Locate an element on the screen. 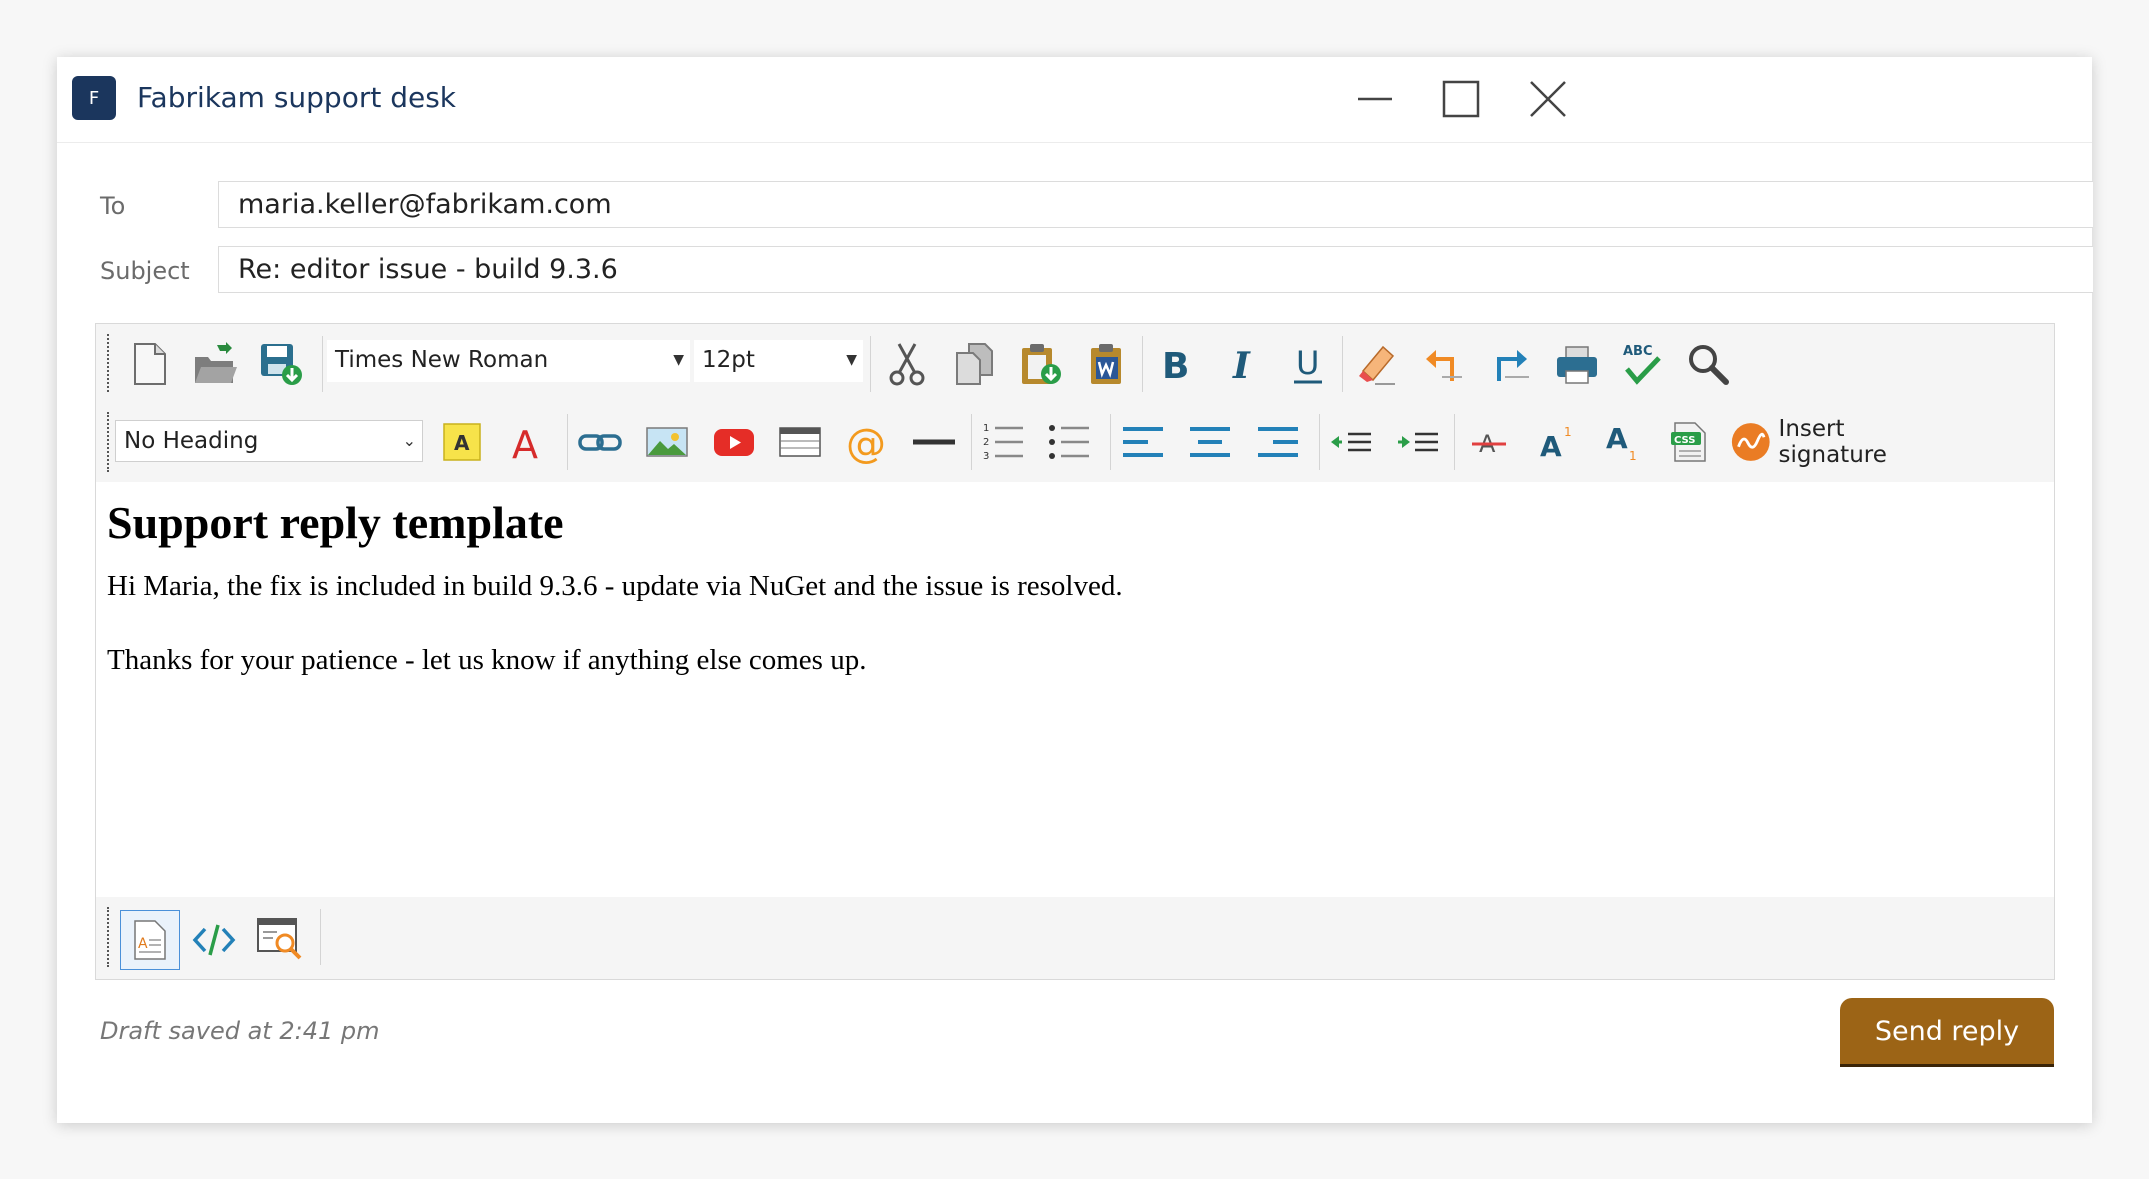 This screenshot has width=2149, height=1179. superscript-button: A1 is located at coordinates (1556, 442).